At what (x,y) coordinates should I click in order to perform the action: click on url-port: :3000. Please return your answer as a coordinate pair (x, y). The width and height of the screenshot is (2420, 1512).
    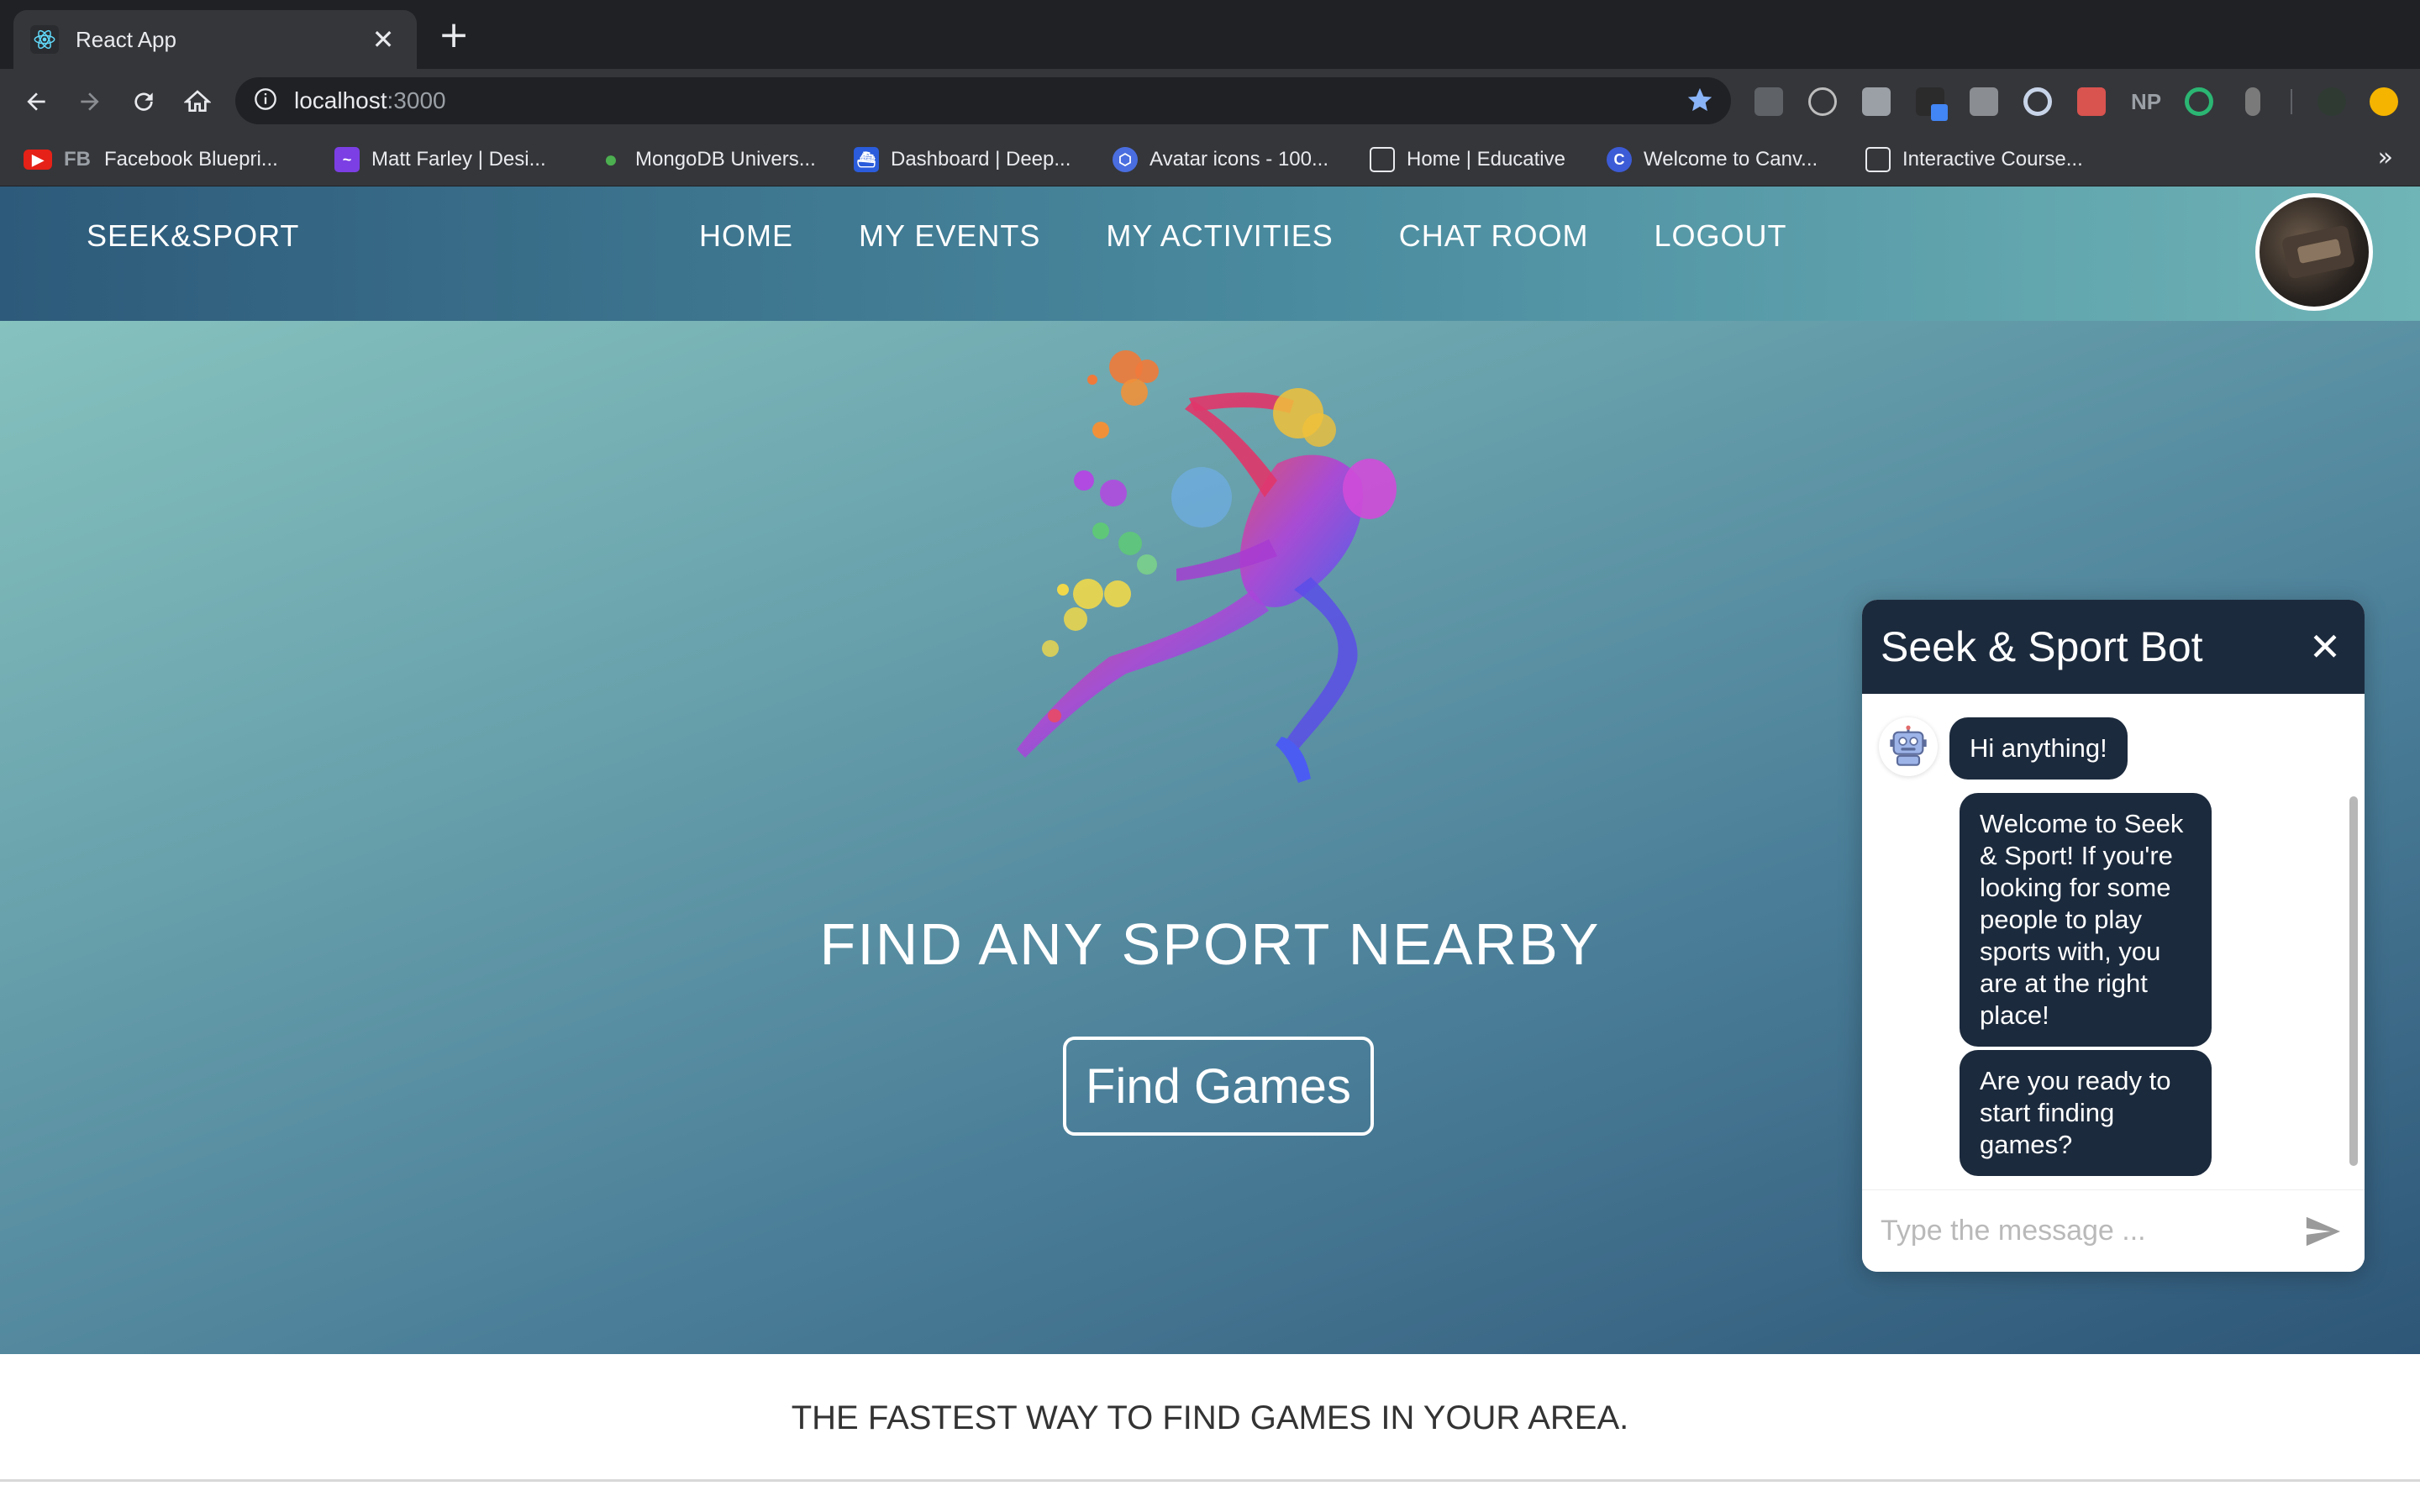
    Looking at the image, I should click on (416, 100).